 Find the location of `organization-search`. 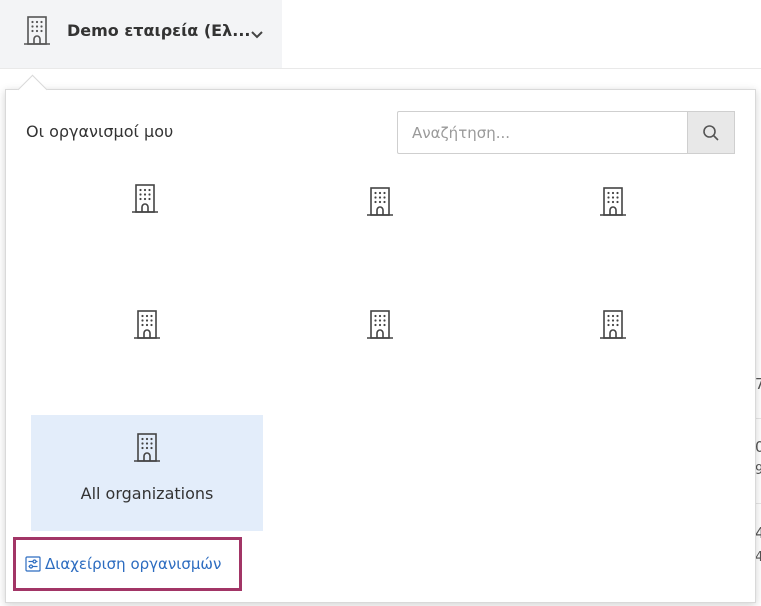

organization-search is located at coordinates (566, 132).